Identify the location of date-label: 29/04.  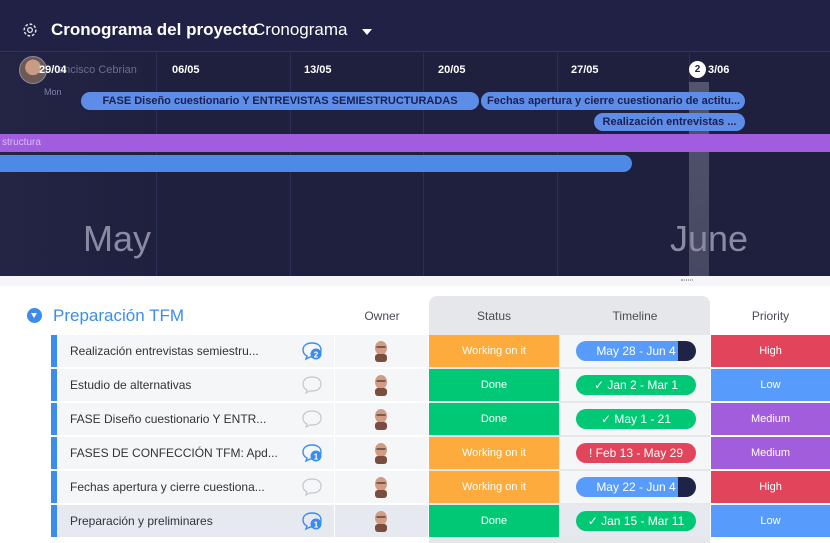
(53, 70).